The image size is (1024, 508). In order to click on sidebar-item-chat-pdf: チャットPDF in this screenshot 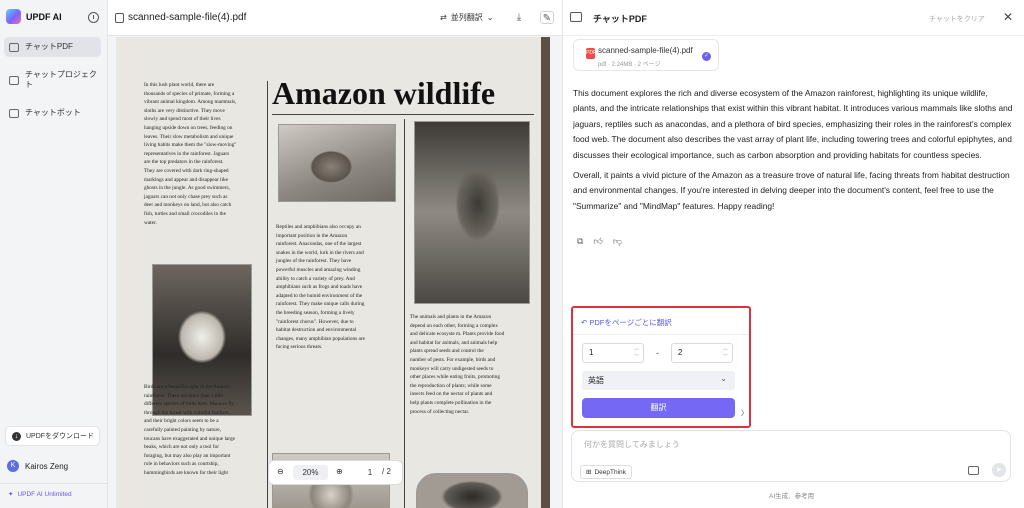, I will do `click(52, 47)`.